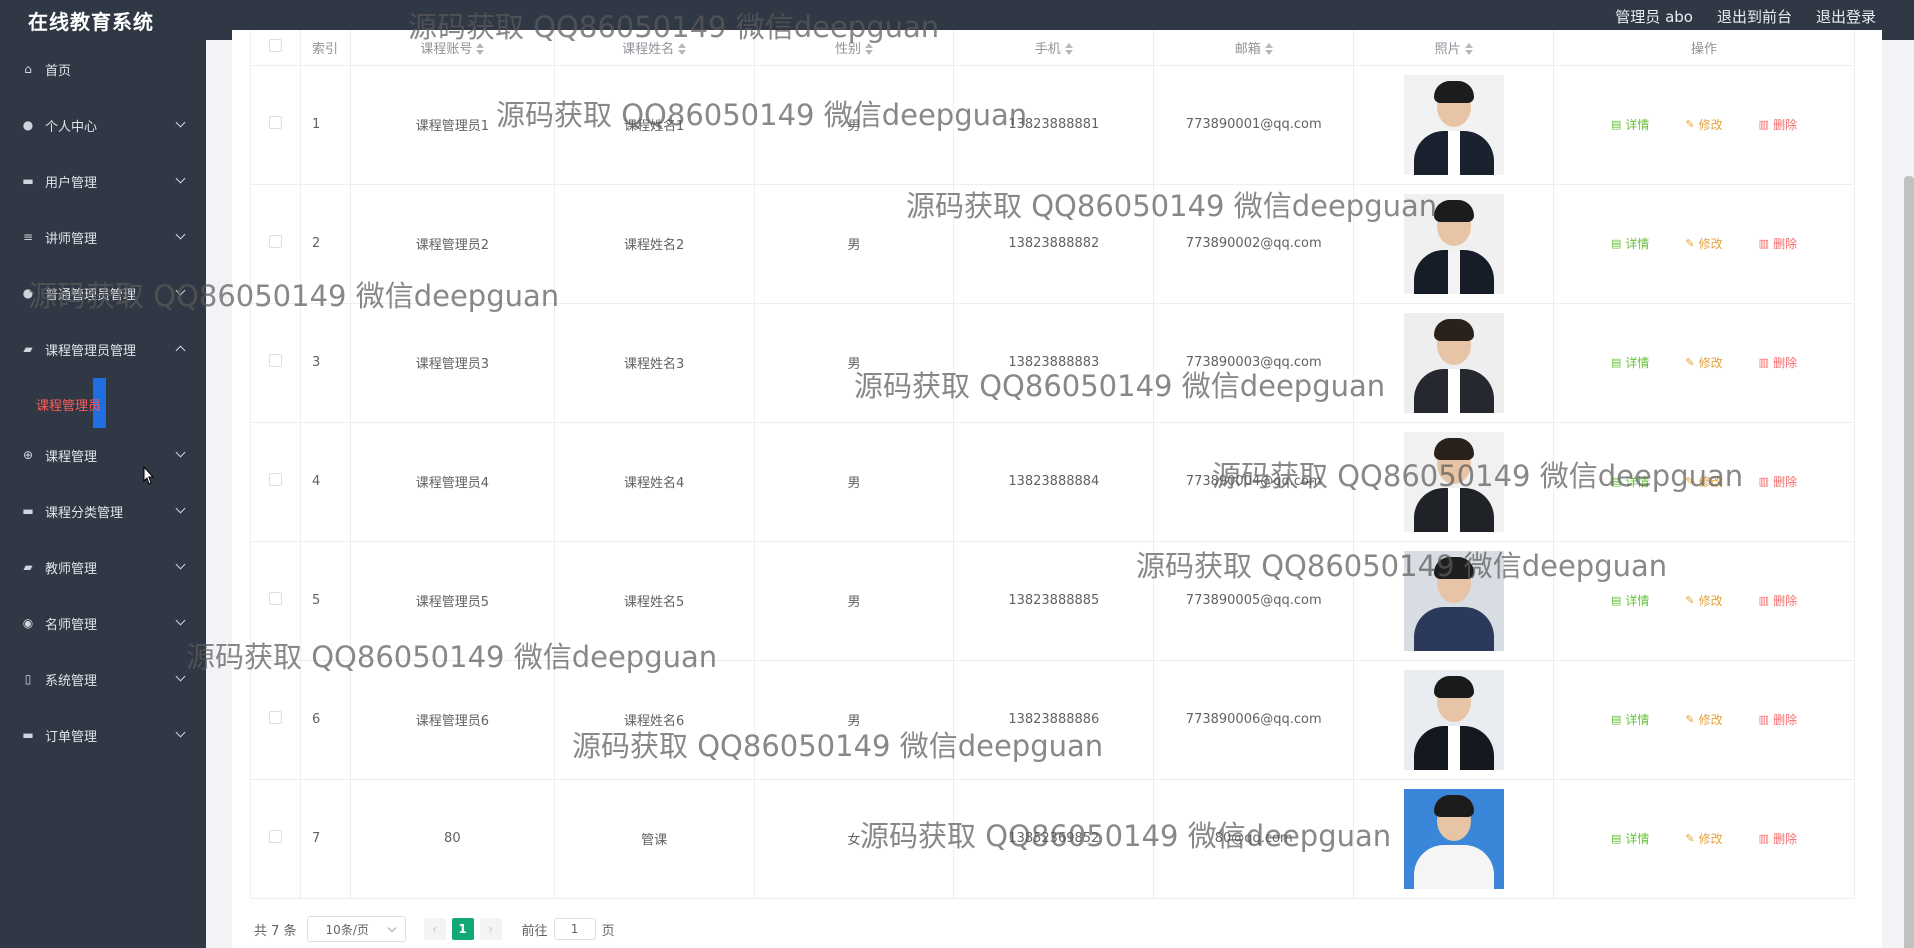  I want to click on col-gender: 性别, so click(854, 48).